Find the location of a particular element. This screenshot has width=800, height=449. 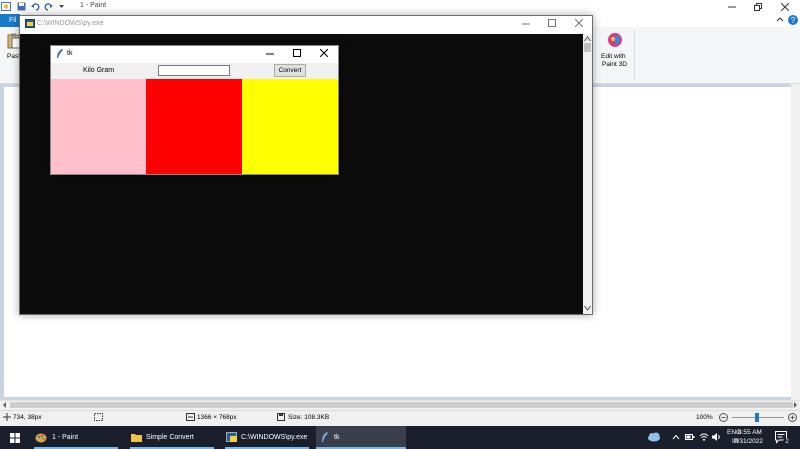

console-minimize-icon is located at coordinates (526, 24).